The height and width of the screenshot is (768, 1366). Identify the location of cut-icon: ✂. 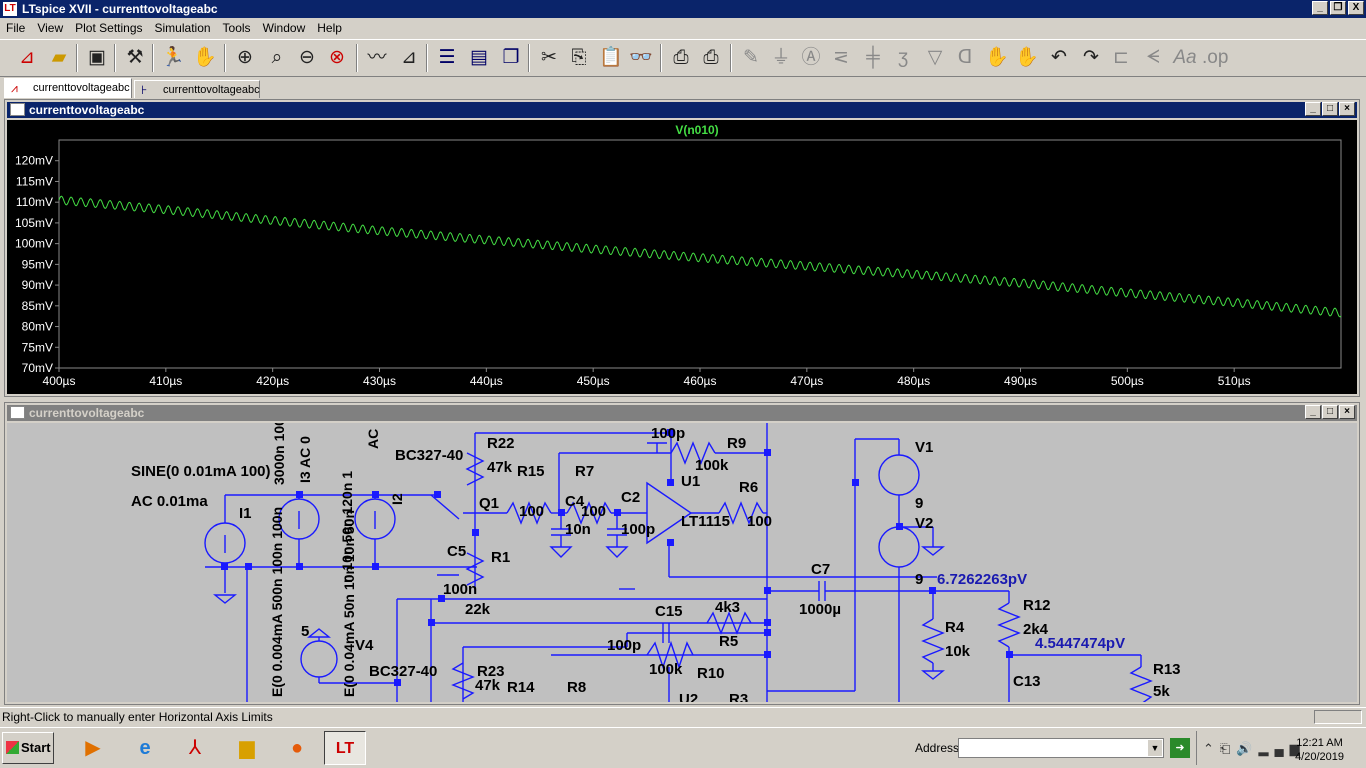
(549, 58).